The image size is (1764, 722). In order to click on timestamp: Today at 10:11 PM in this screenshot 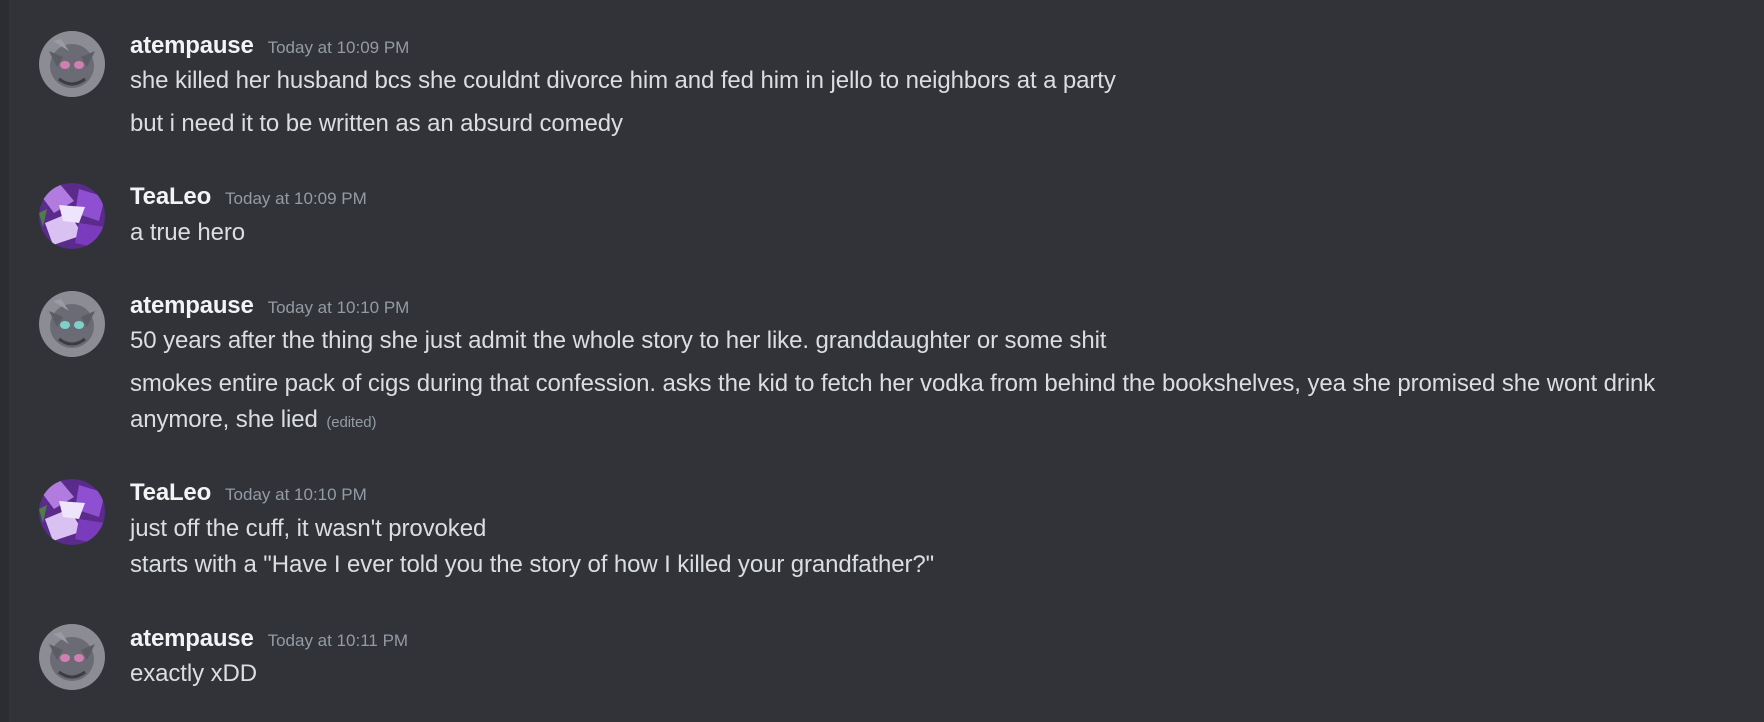, I will do `click(338, 641)`.